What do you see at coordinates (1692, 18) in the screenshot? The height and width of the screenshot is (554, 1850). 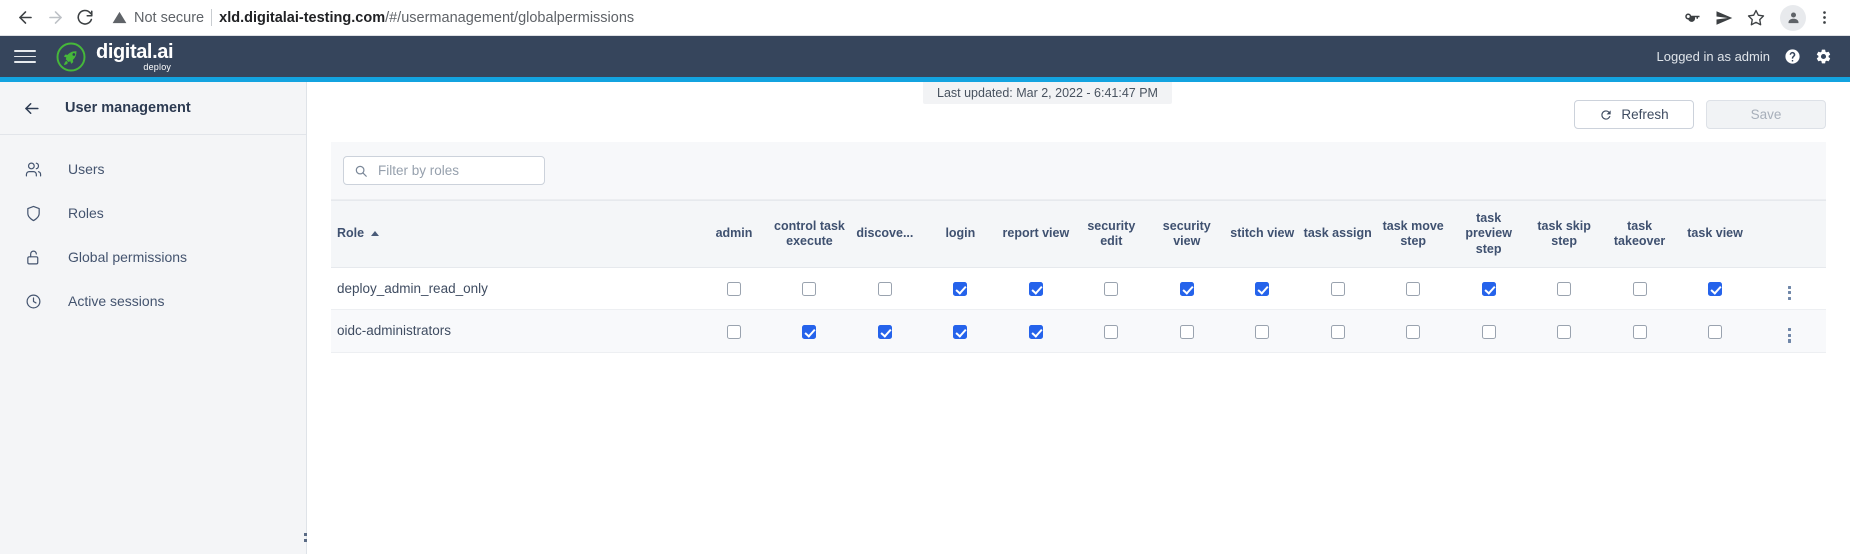 I see `password-key-icon` at bounding box center [1692, 18].